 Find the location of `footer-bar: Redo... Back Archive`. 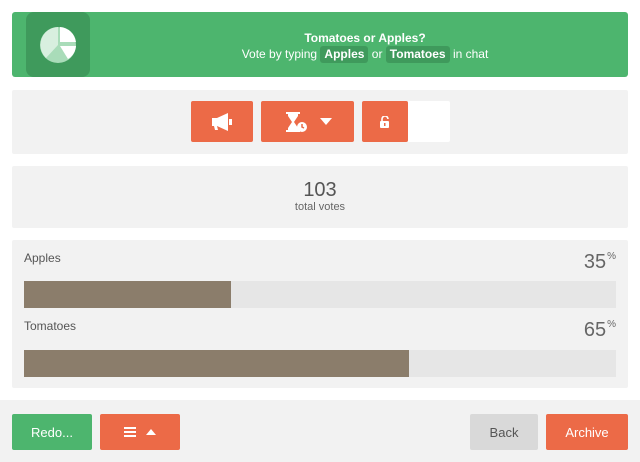

footer-bar: Redo... Back Archive is located at coordinates (320, 431).